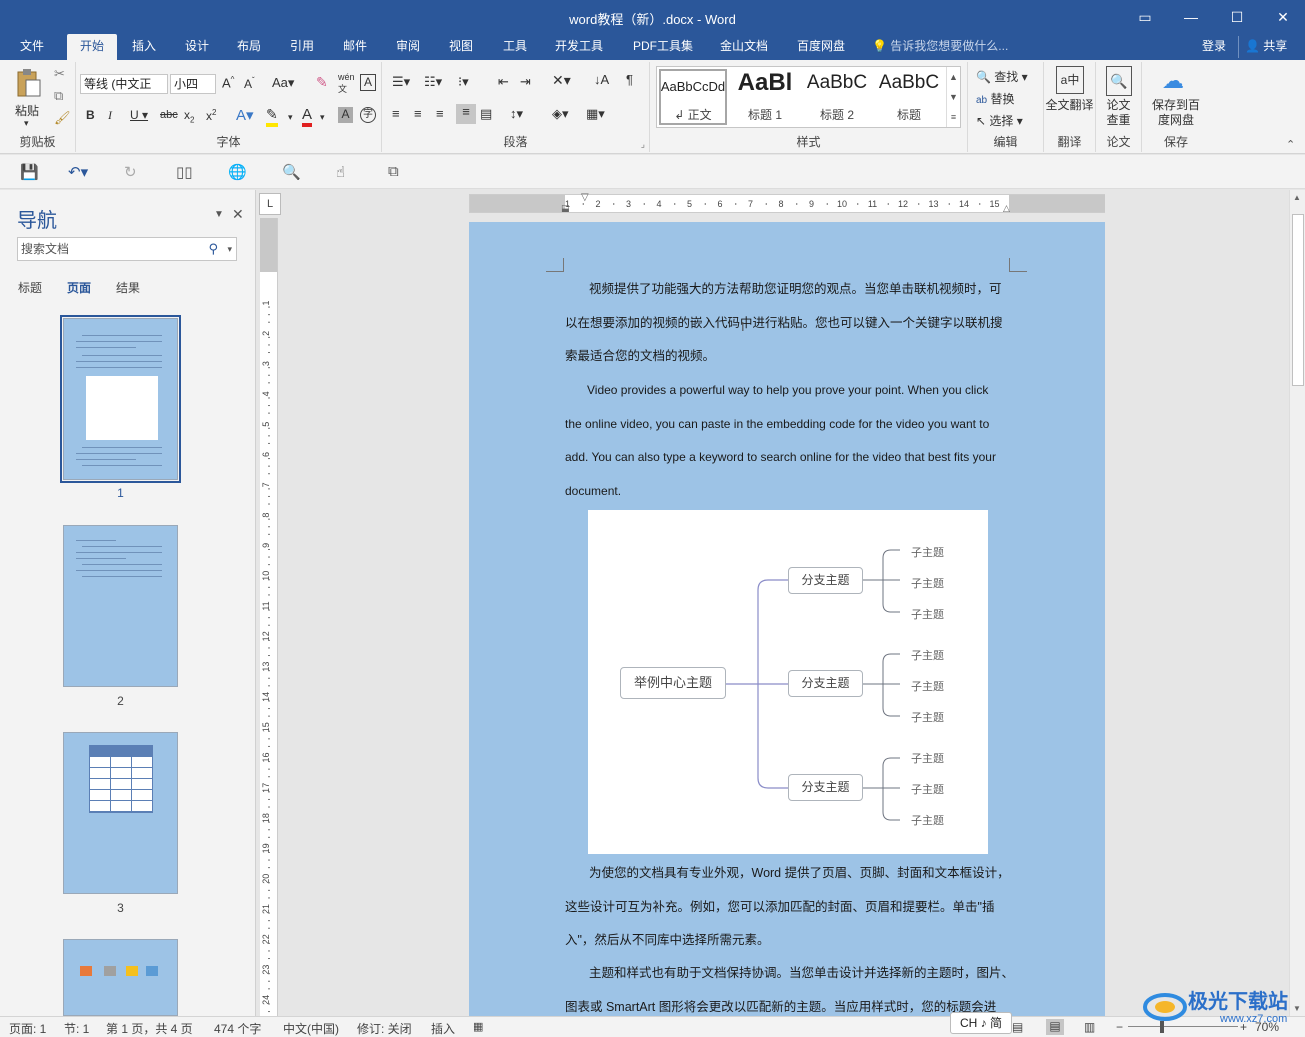 Image resolution: width=1305 pixels, height=1037 pixels. Describe the element at coordinates (393, 171) in the screenshot. I see `customize-toolbar-icon: ⧉` at that location.